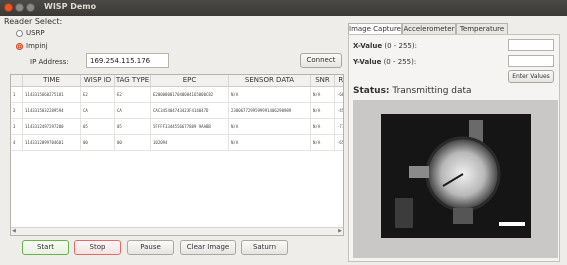  I want to click on column-header-rs: RS, so click(339, 80).